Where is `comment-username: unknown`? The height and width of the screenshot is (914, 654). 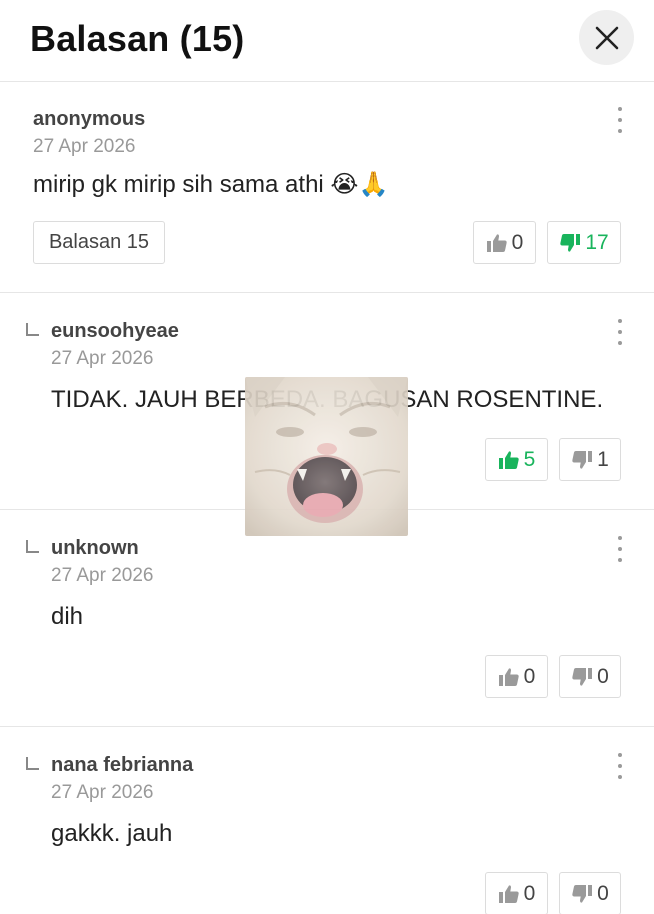
comment-username: unknown is located at coordinates (95, 548).